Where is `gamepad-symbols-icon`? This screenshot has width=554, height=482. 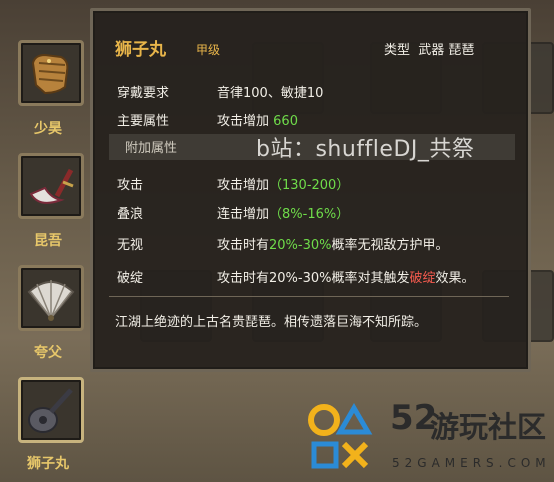 gamepad-symbols-icon is located at coordinates (340, 436).